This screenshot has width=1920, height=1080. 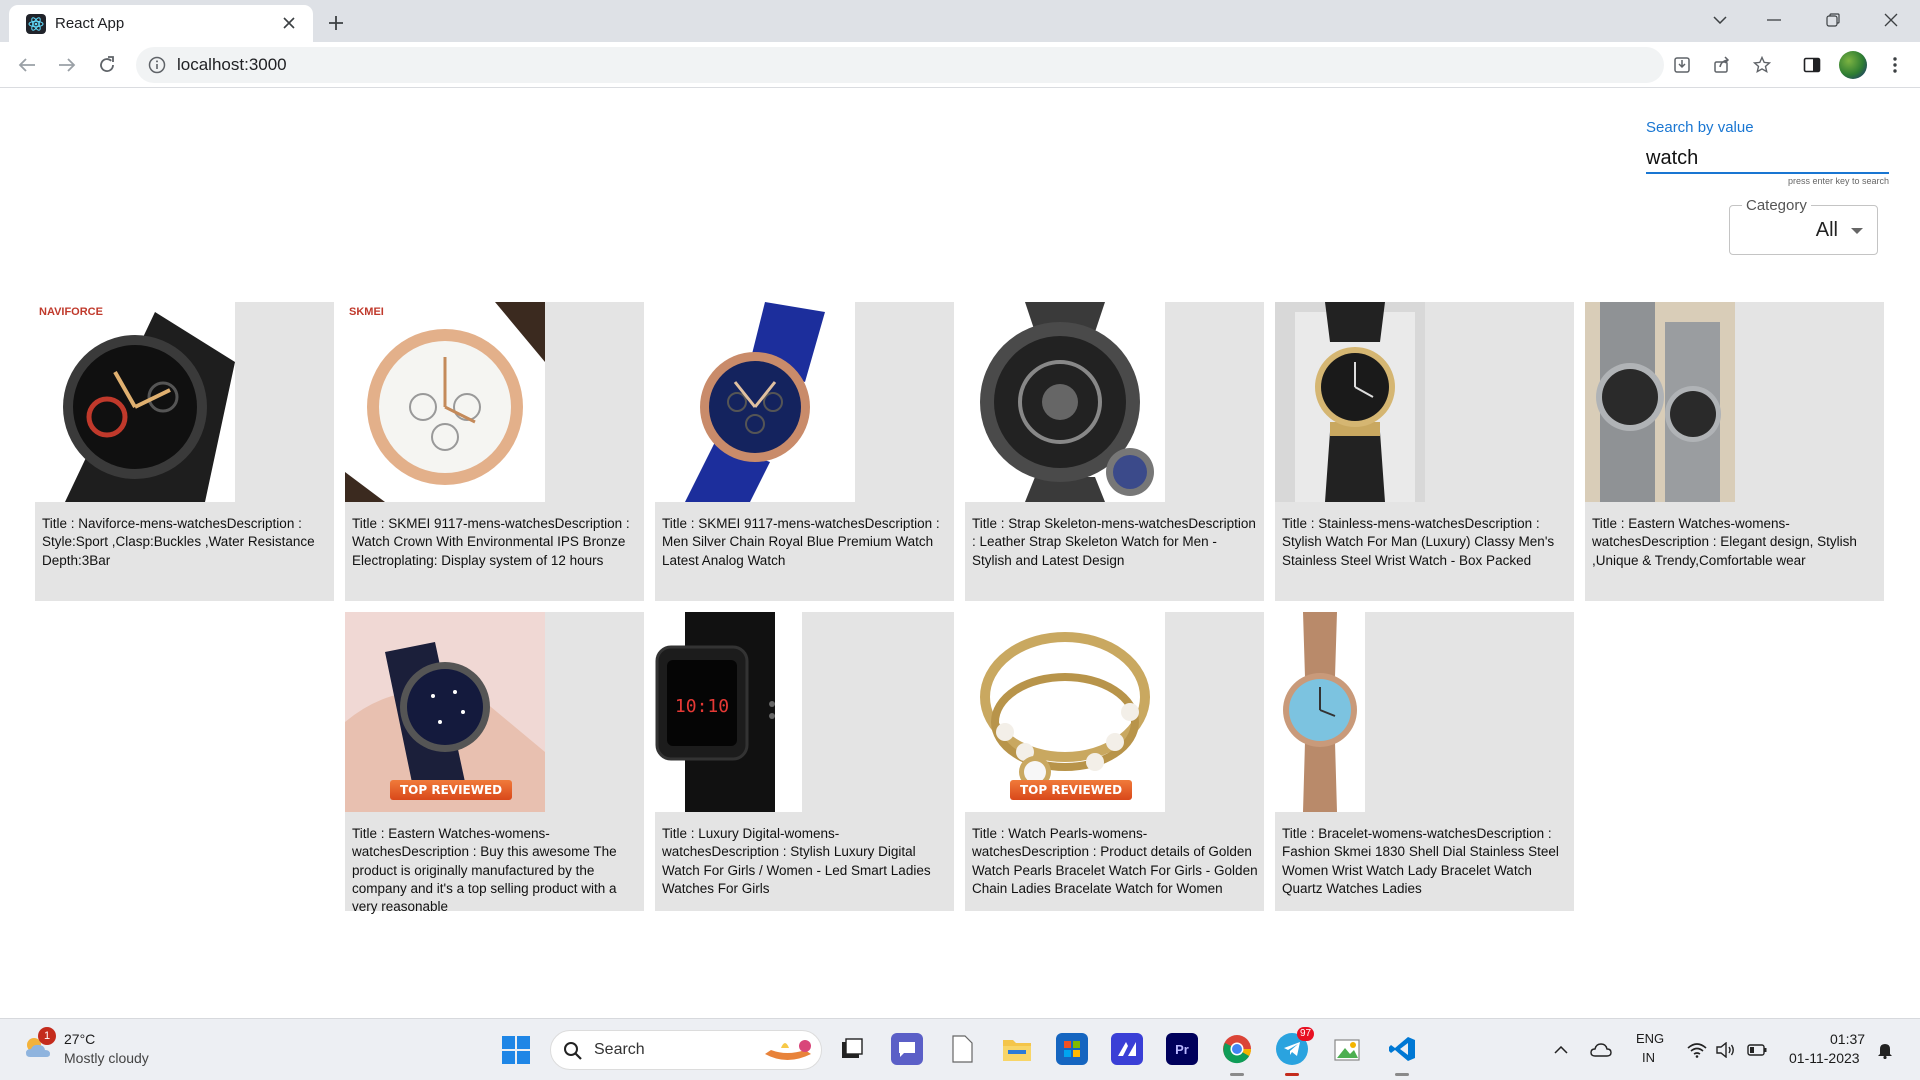 What do you see at coordinates (1182, 1049) in the screenshot?
I see `premiere-pro-icon: Pr` at bounding box center [1182, 1049].